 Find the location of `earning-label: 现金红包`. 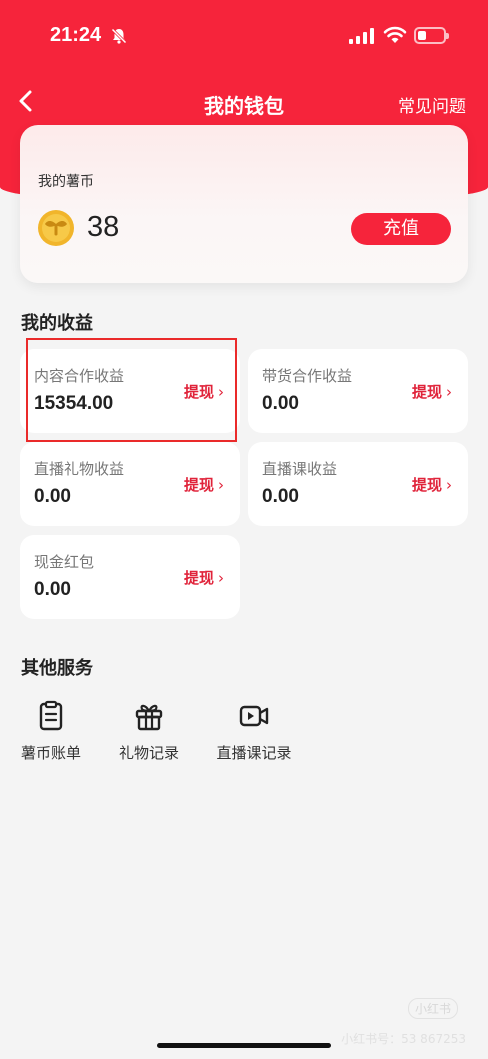

earning-label: 现金红包 is located at coordinates (64, 562).